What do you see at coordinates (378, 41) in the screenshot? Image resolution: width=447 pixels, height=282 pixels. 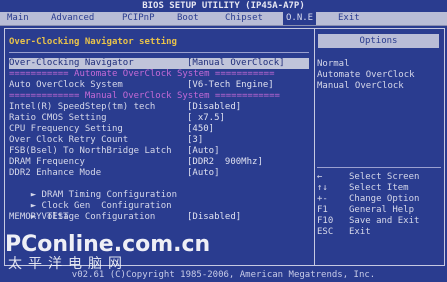 I see `options-header: Options` at bounding box center [378, 41].